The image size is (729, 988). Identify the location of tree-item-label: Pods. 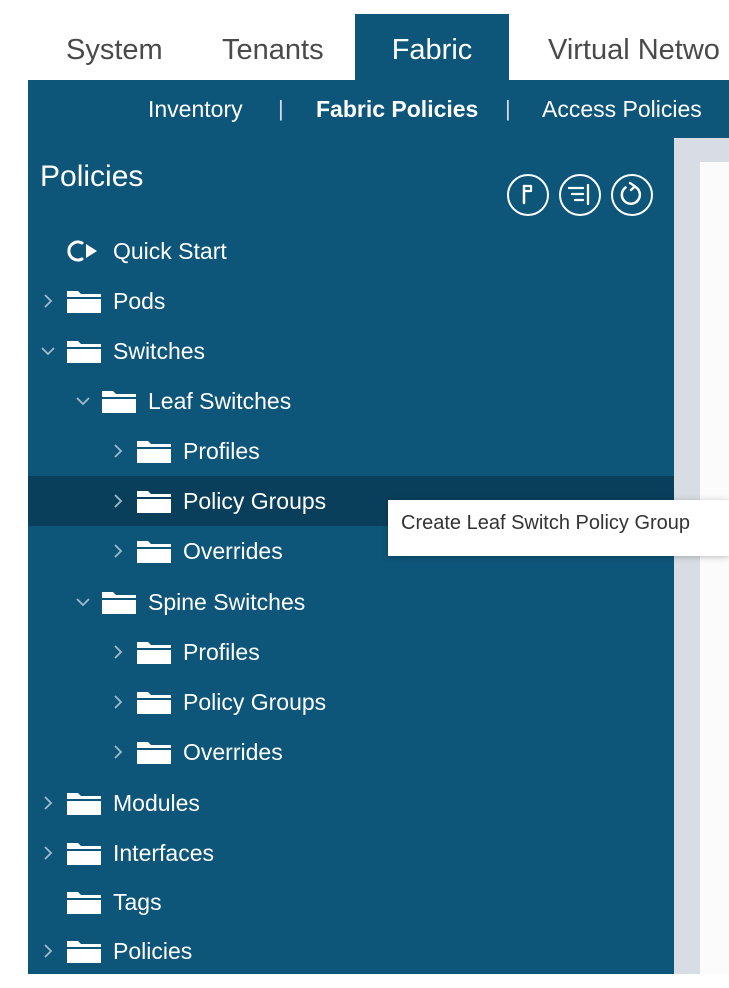
(139, 301).